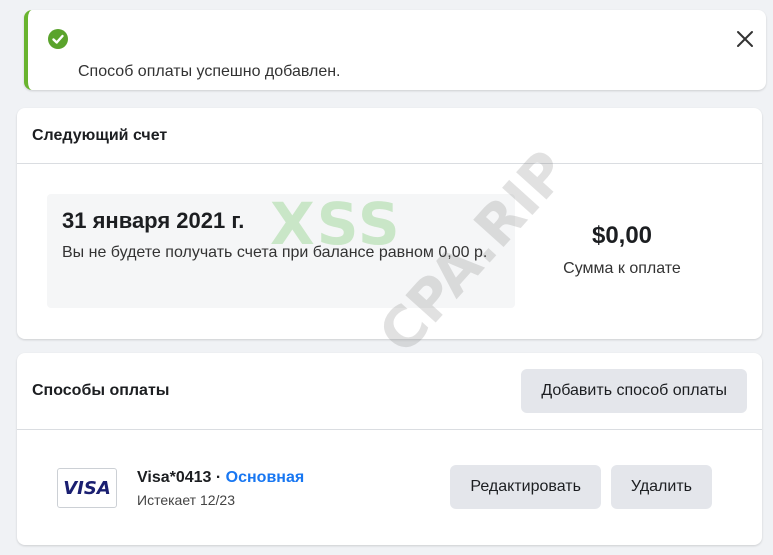 The image size is (773, 555). What do you see at coordinates (395, 50) in the screenshot?
I see `success-toast: Способ оплаты успешно добавлен.` at bounding box center [395, 50].